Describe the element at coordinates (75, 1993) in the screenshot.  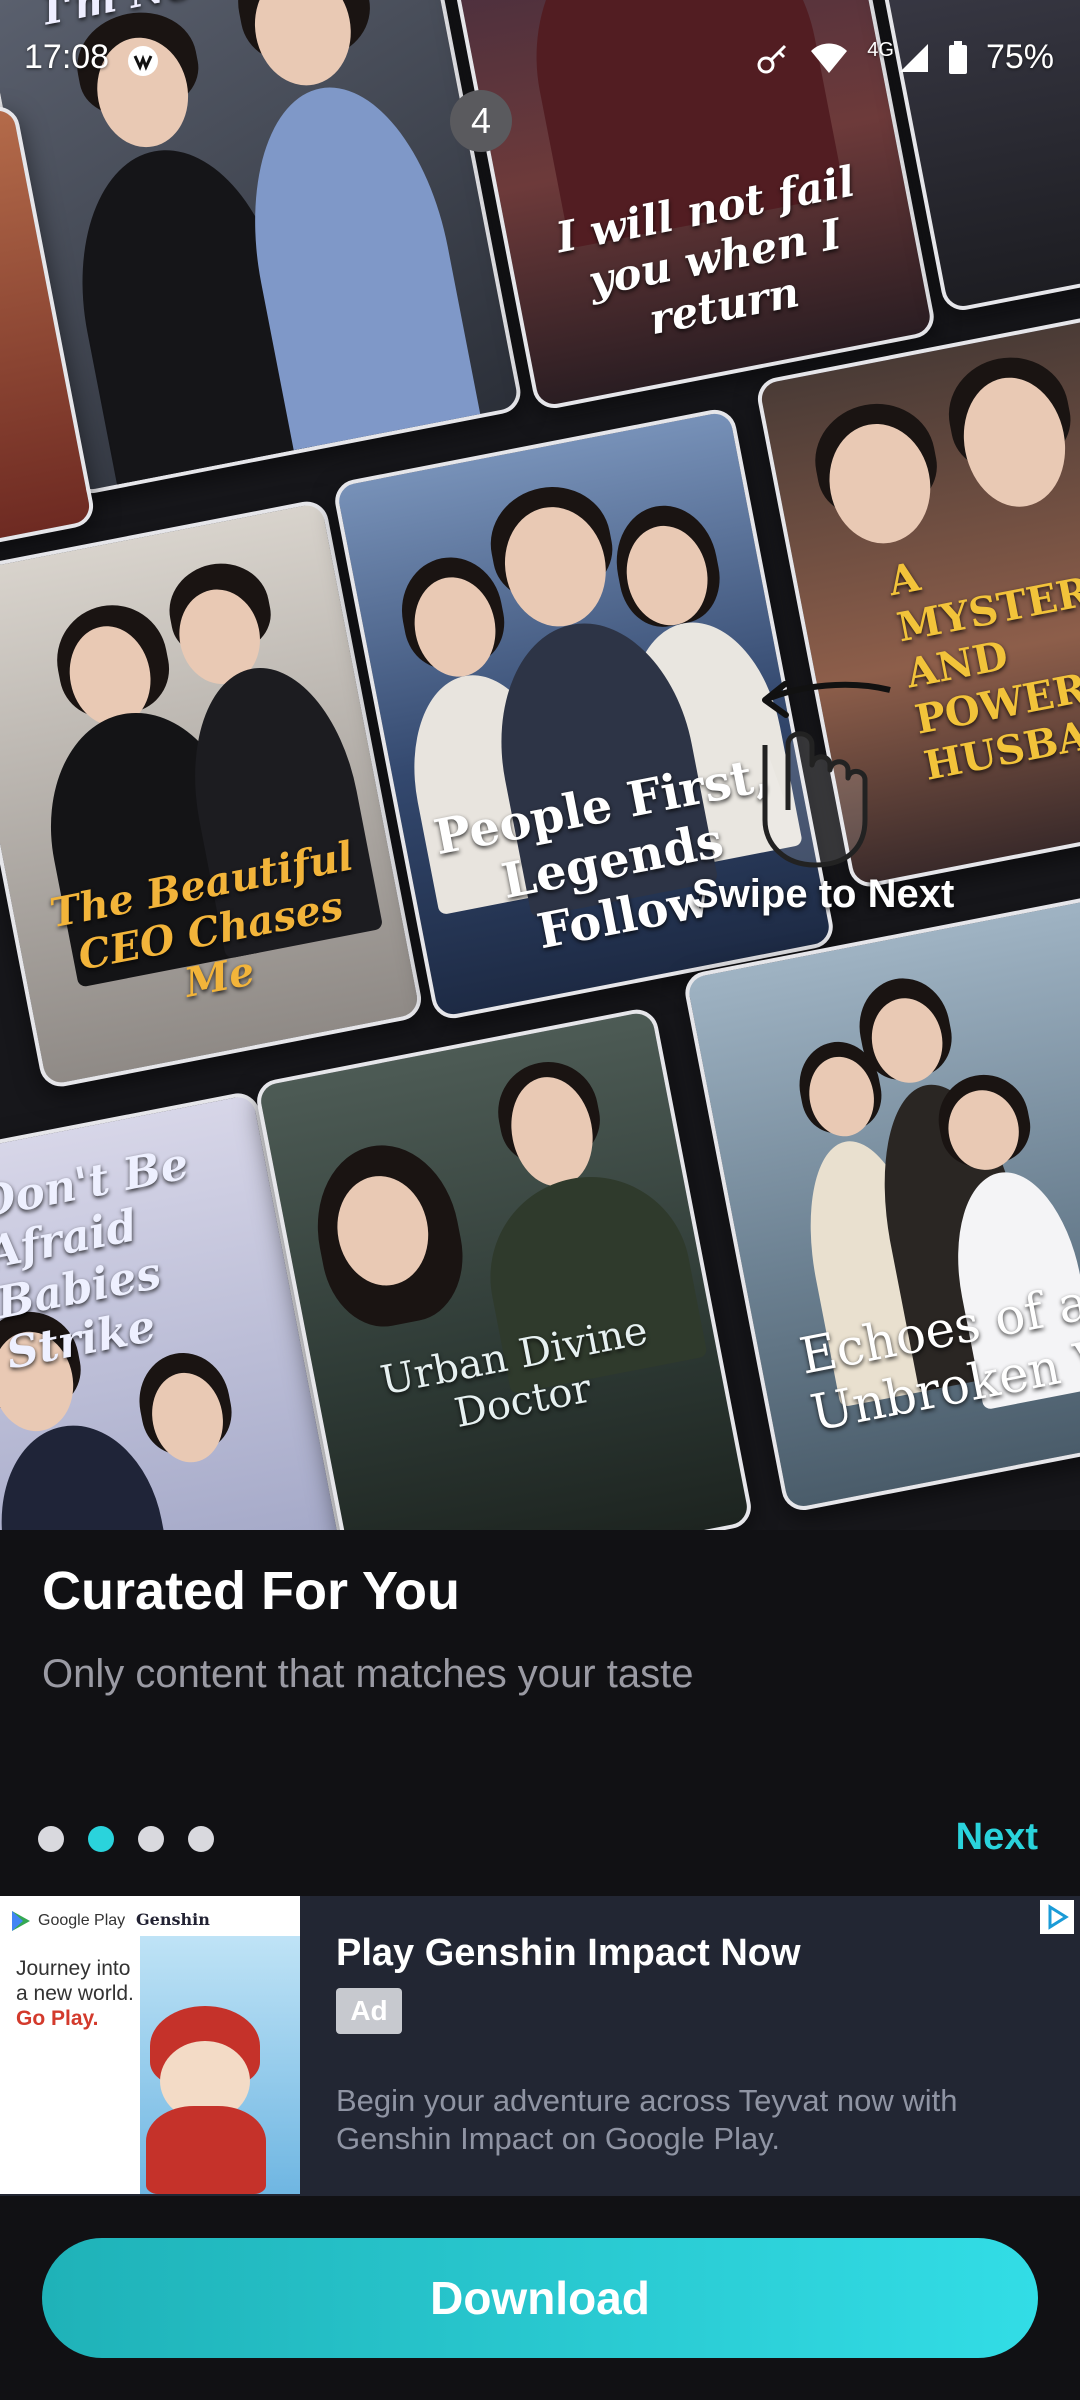
I see `ad-image-tagline: a new world.` at that location.